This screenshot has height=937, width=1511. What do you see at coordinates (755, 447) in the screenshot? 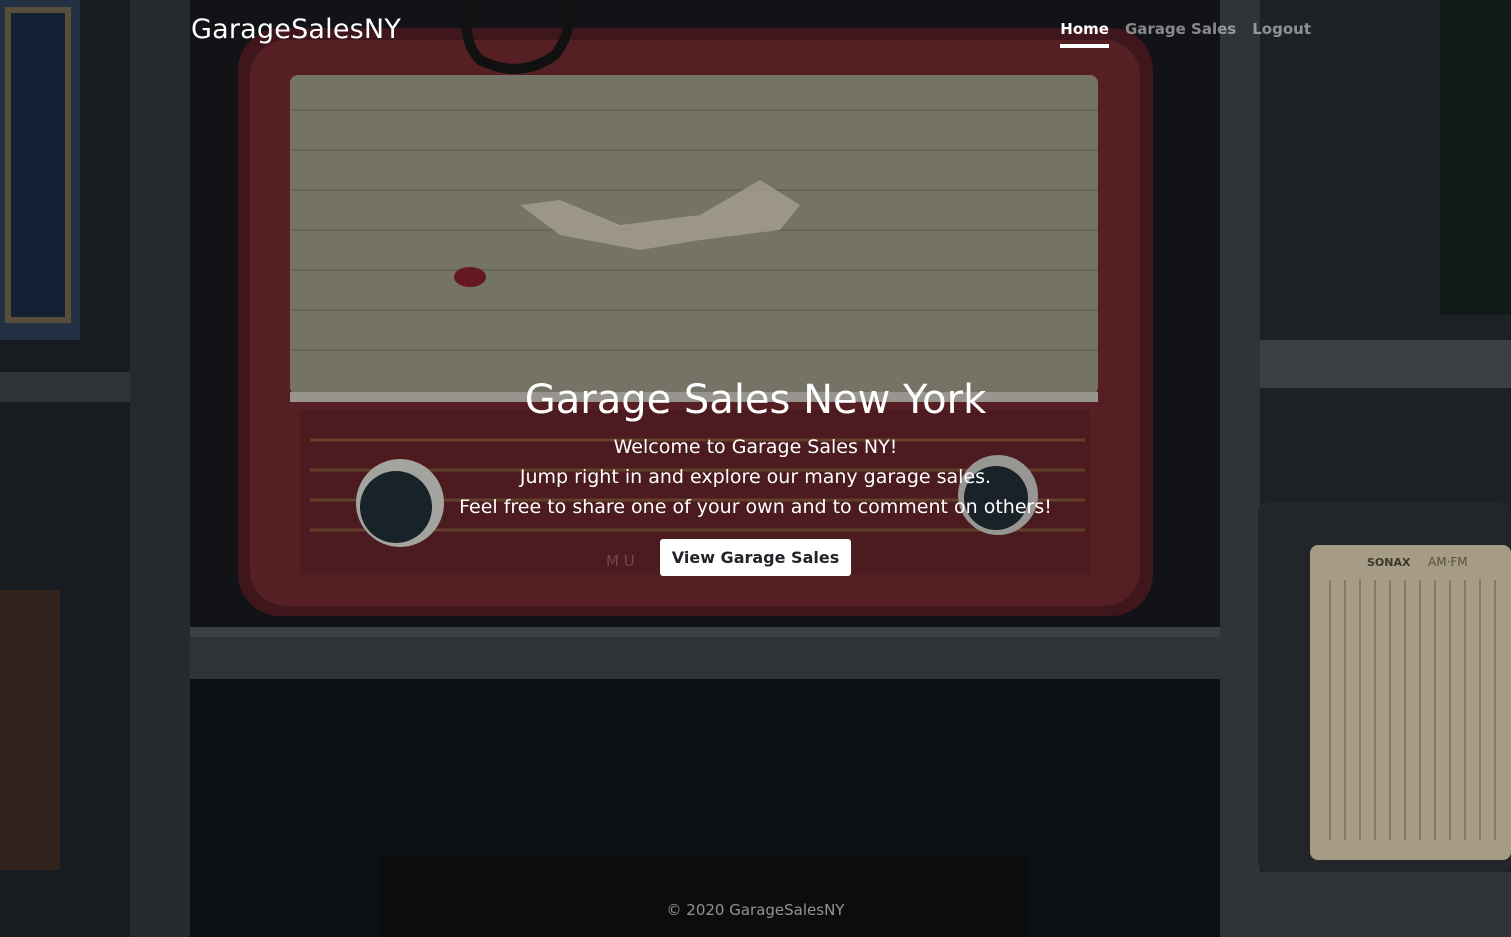
I see `hero-line-welcome: Welcome to Garage Sales NY!` at bounding box center [755, 447].